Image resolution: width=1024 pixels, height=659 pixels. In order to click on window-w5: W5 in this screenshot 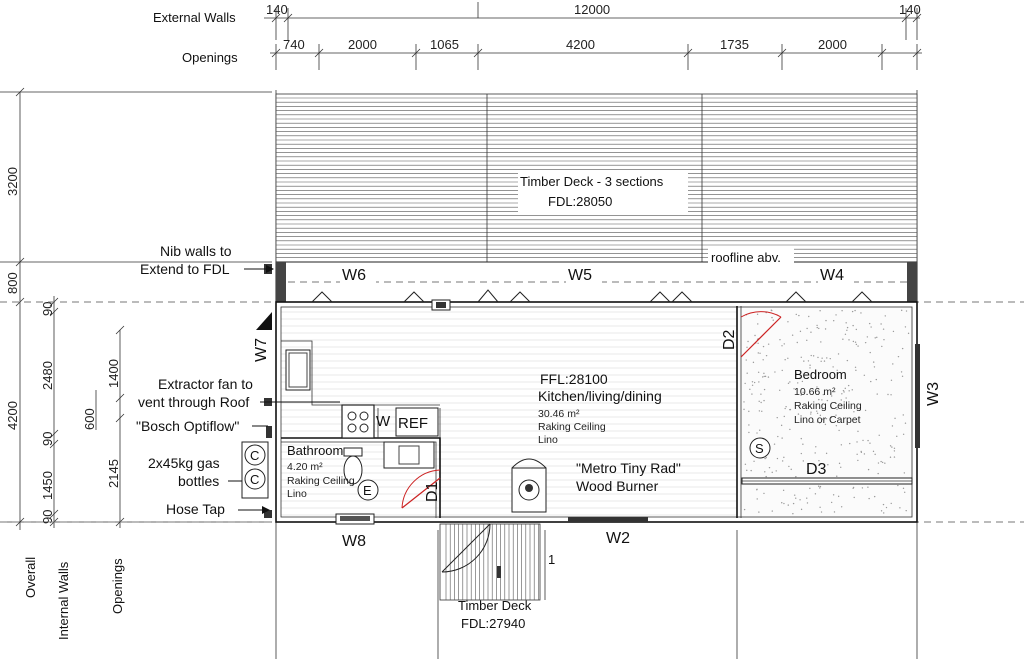, I will do `click(580, 275)`.